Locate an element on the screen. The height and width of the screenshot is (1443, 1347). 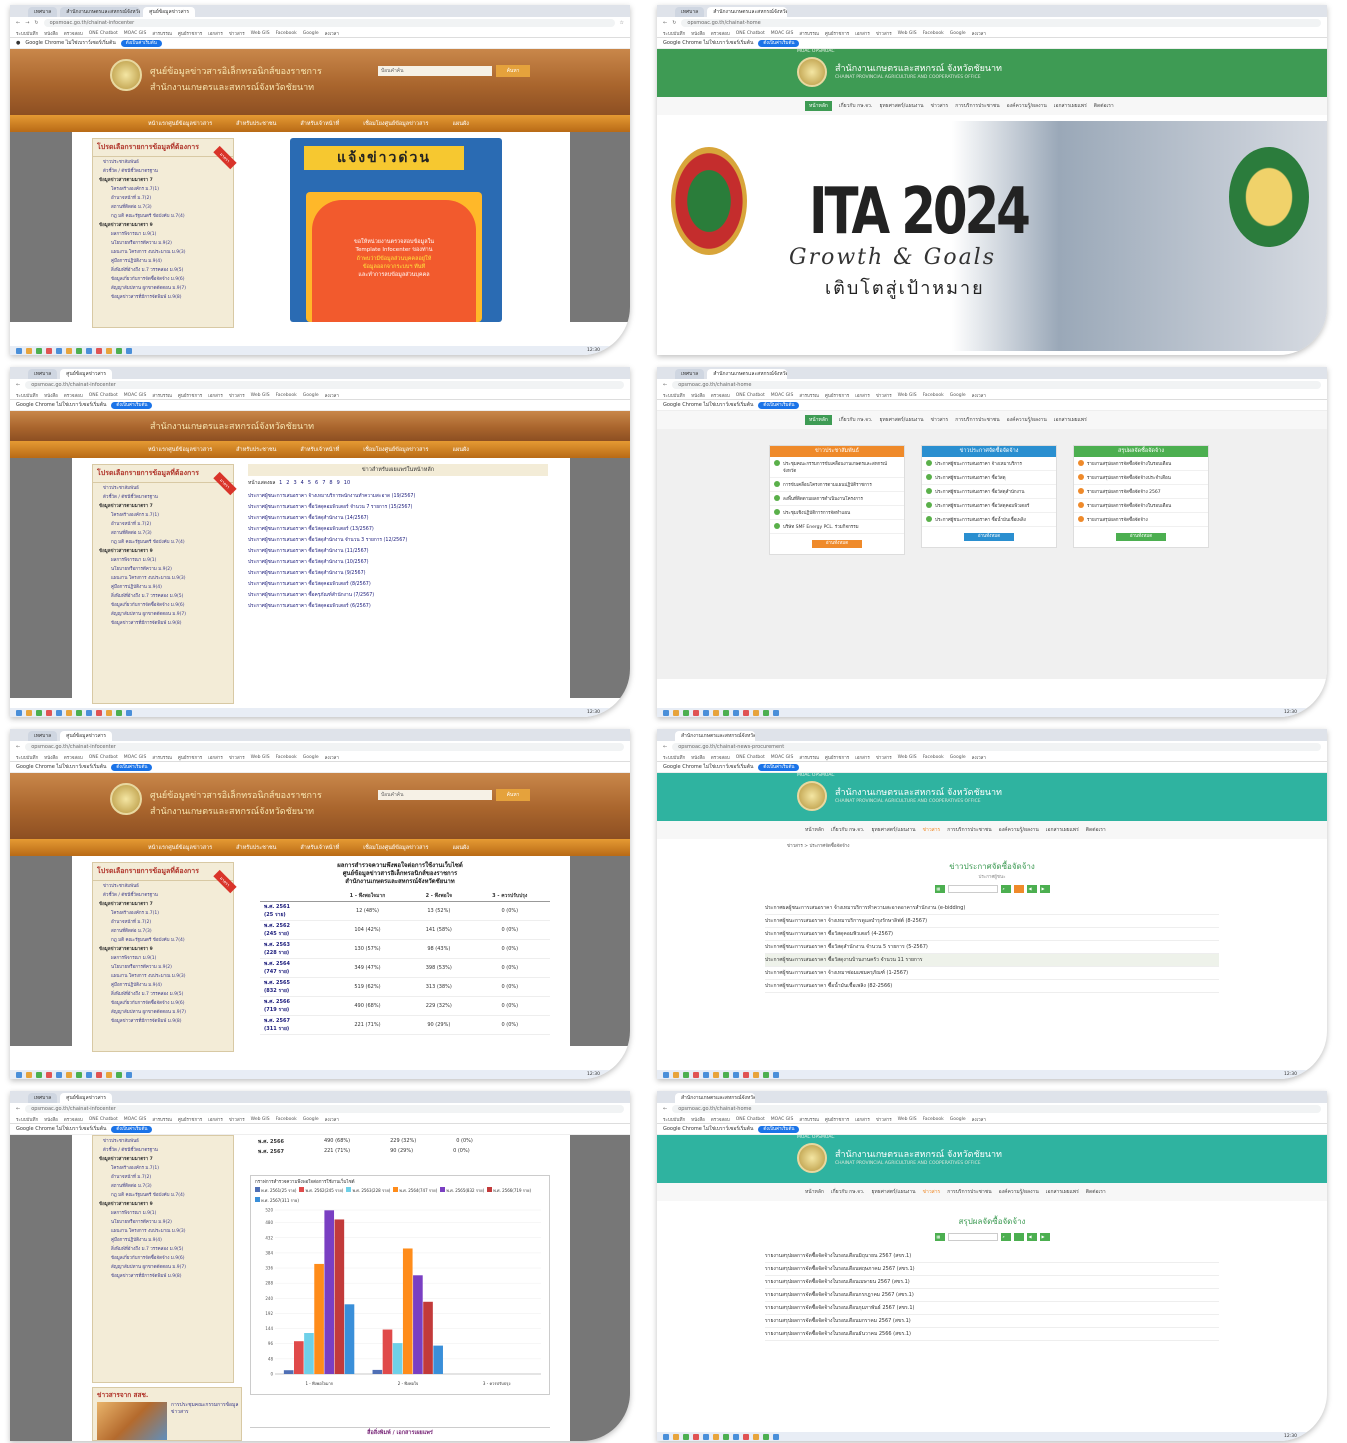
sidebar-item: คู่มือการปฏิบัติงาน ม.9(4) is located at coordinates (163, 260).